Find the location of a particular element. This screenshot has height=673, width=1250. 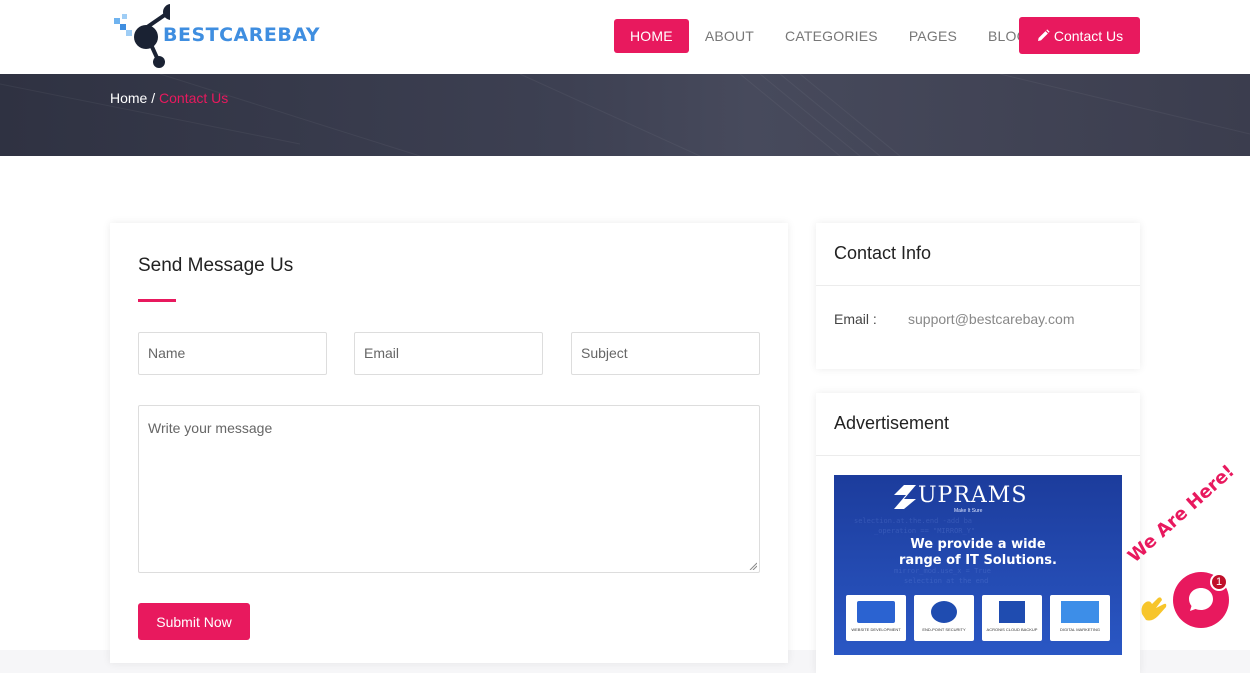

ad-brand: UPRAMS is located at coordinates (973, 495).